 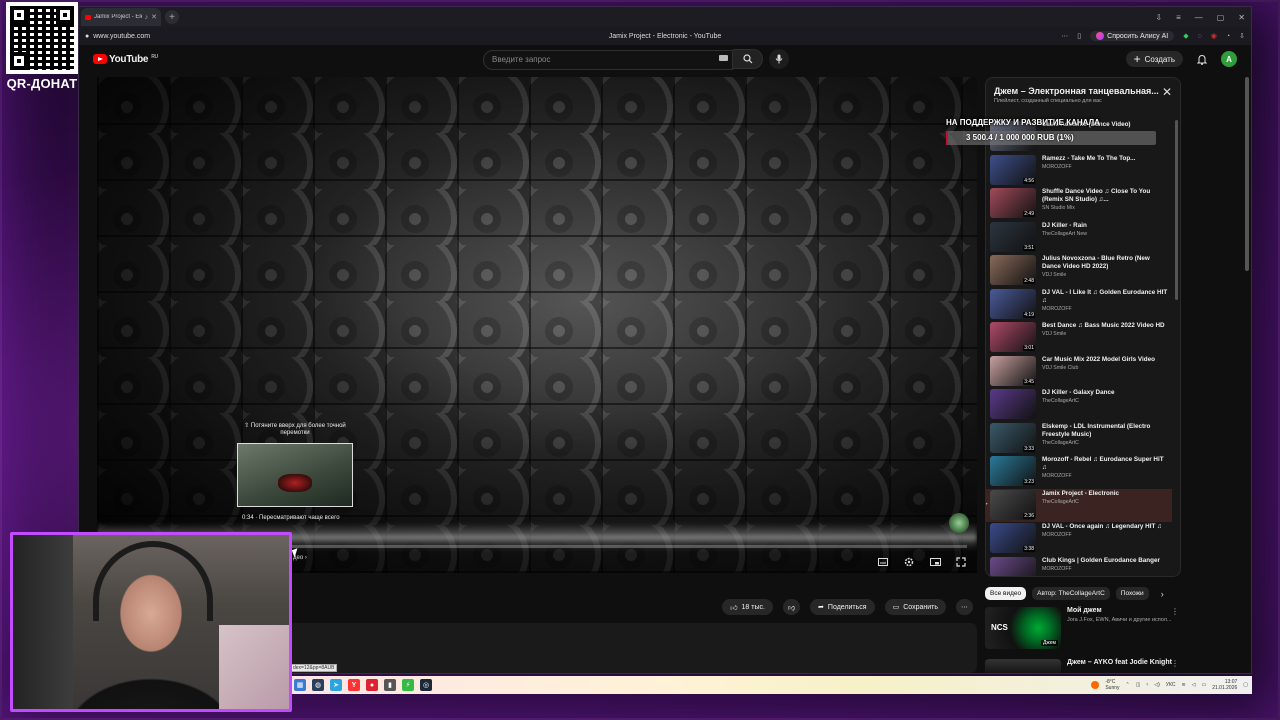 What do you see at coordinates (1083, 666) in the screenshot?
I see `related-item: Джем – AYKO feat Jodie Knight ⋮` at bounding box center [1083, 666].